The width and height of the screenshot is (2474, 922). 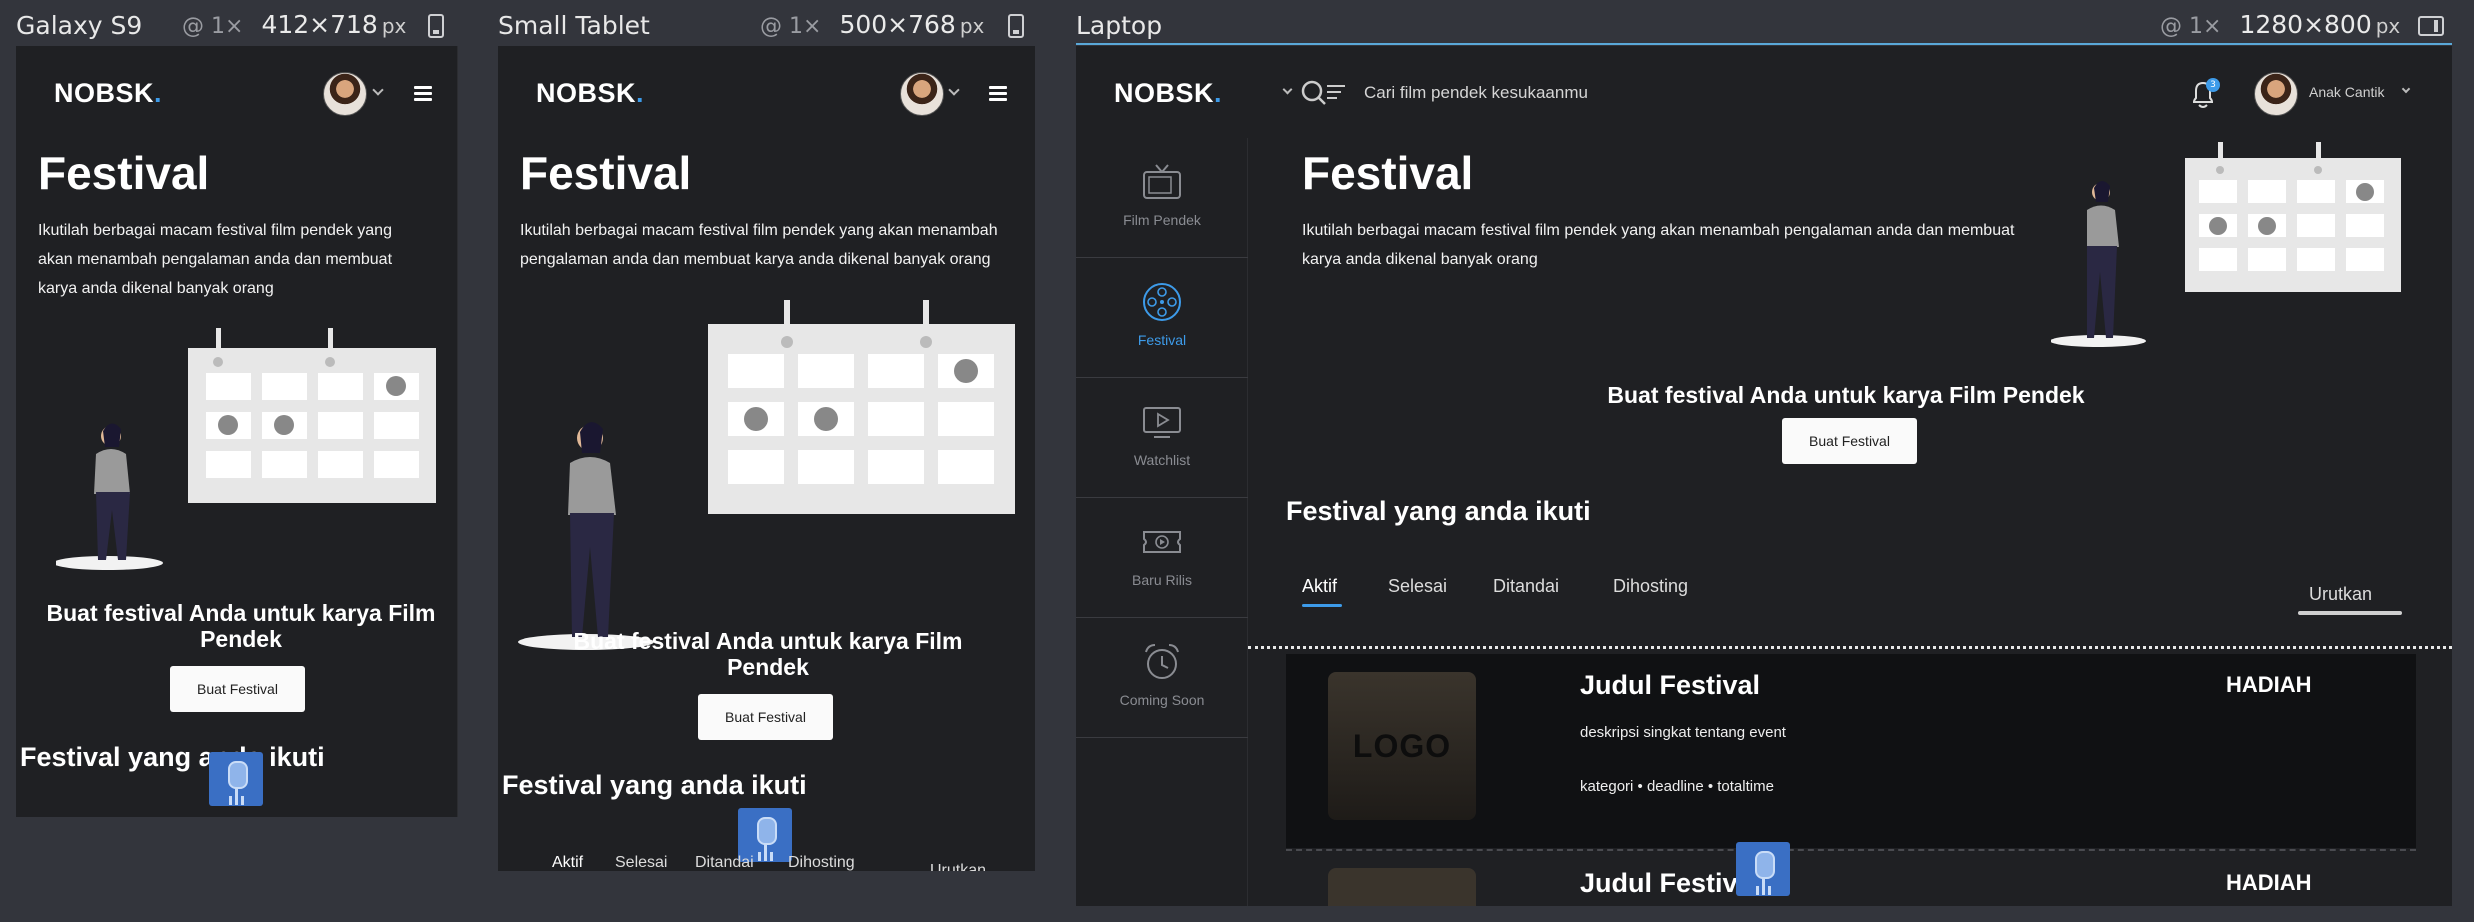 I want to click on sidebar-item-label: Festival, so click(x=1162, y=340).